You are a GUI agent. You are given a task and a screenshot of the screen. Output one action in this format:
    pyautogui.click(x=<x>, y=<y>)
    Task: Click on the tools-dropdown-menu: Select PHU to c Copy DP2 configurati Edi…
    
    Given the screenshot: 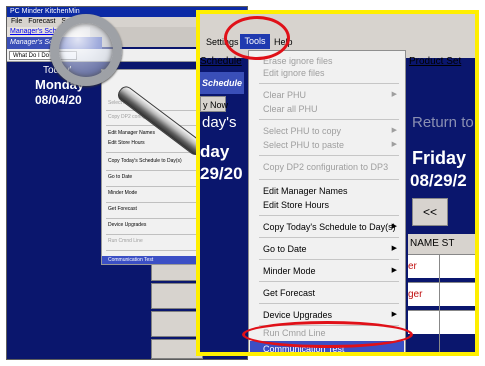 What is the action you would take?
    pyautogui.click(x=151, y=167)
    